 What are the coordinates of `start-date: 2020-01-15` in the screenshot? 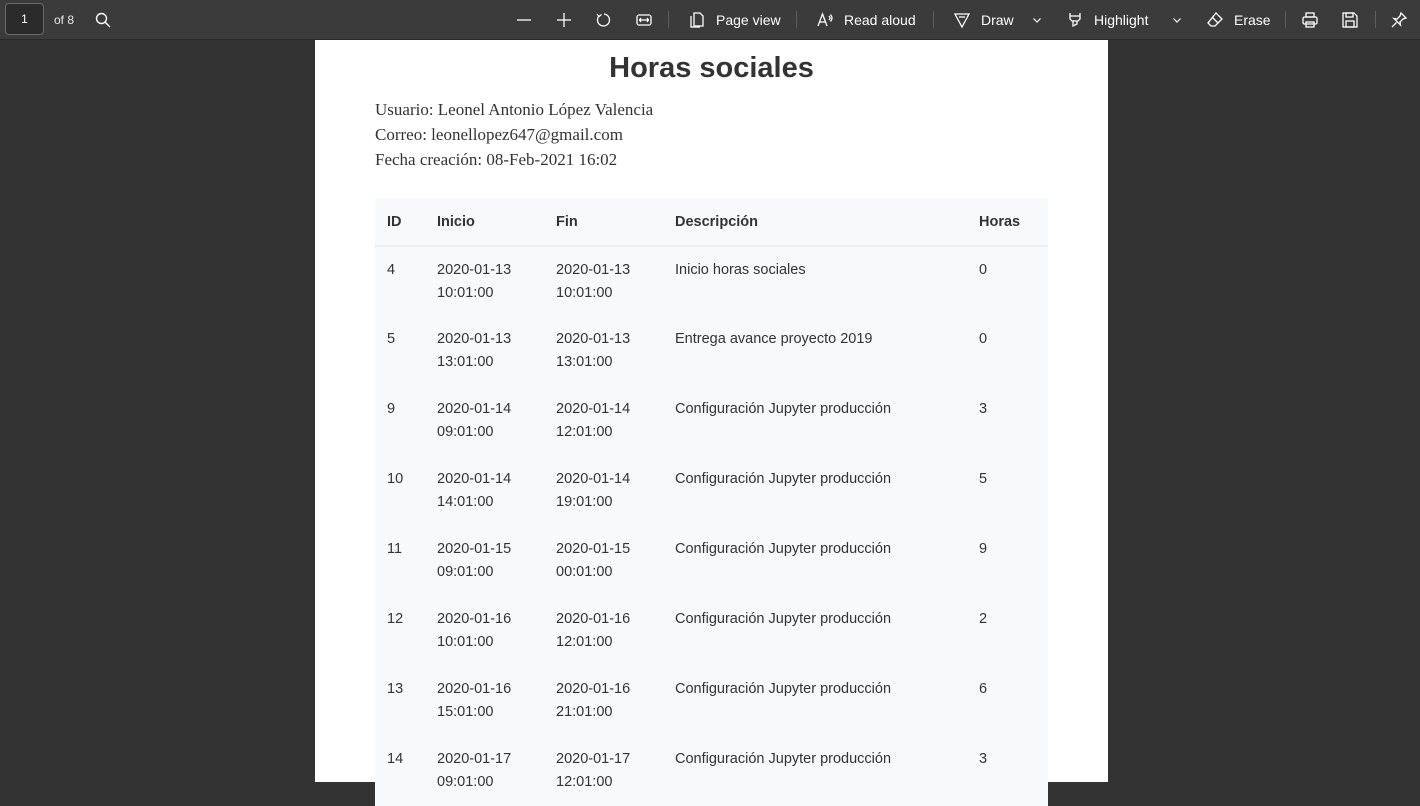 It's located at (474, 549).